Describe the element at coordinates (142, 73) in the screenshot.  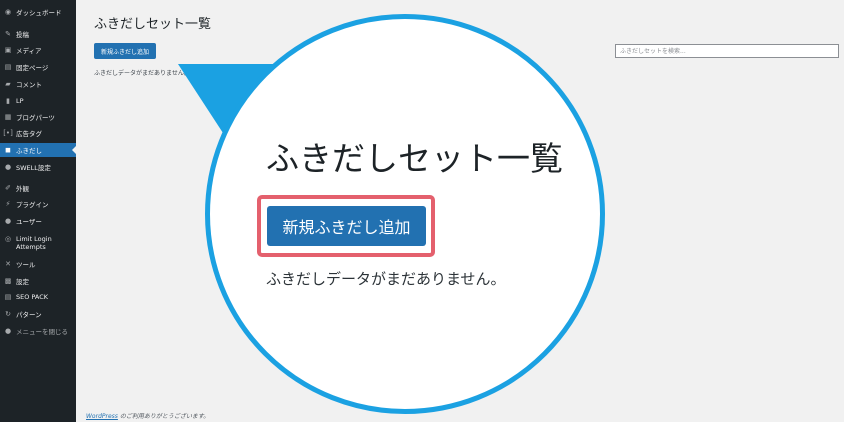
I see `empty-message: ふきだしデータがまだありません。` at that location.